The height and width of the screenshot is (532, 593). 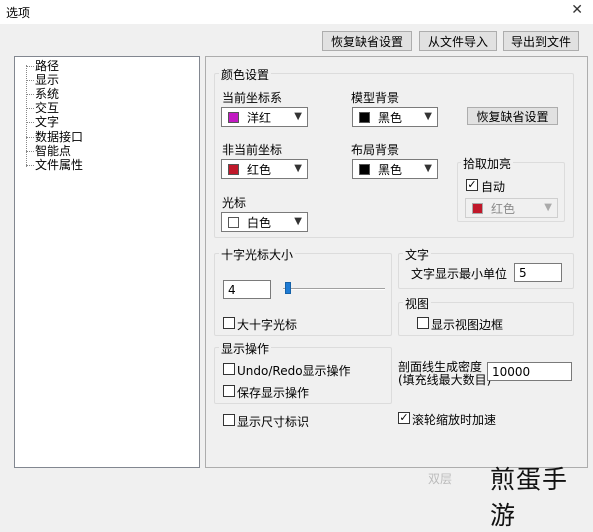 I want to click on restore-defaults-button: 恢复缺省设置, so click(x=367, y=41).